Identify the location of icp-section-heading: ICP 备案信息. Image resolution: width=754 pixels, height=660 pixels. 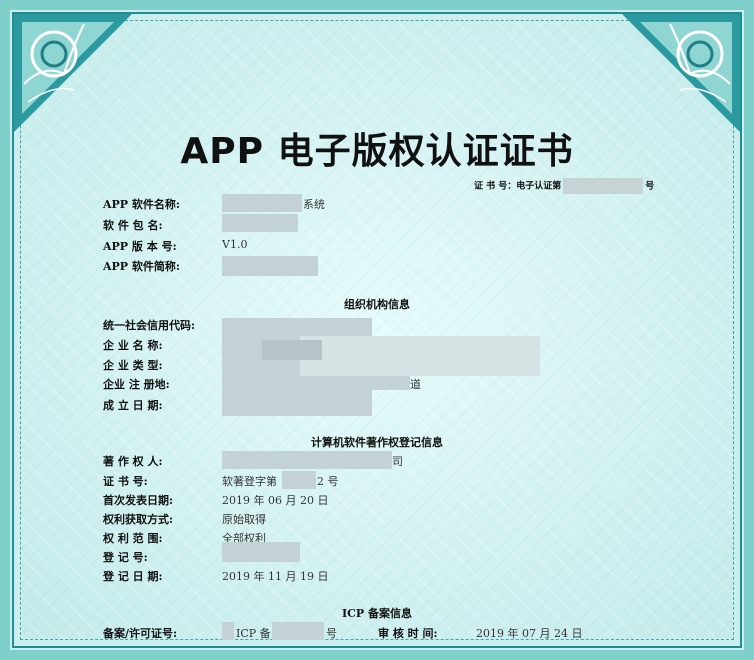
(376, 613).